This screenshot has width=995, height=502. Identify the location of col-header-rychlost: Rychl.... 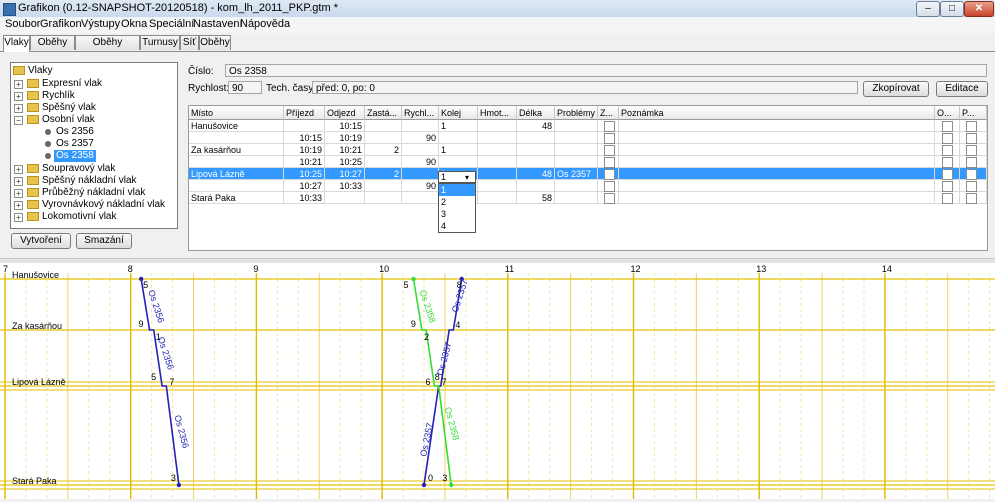
(420, 113).